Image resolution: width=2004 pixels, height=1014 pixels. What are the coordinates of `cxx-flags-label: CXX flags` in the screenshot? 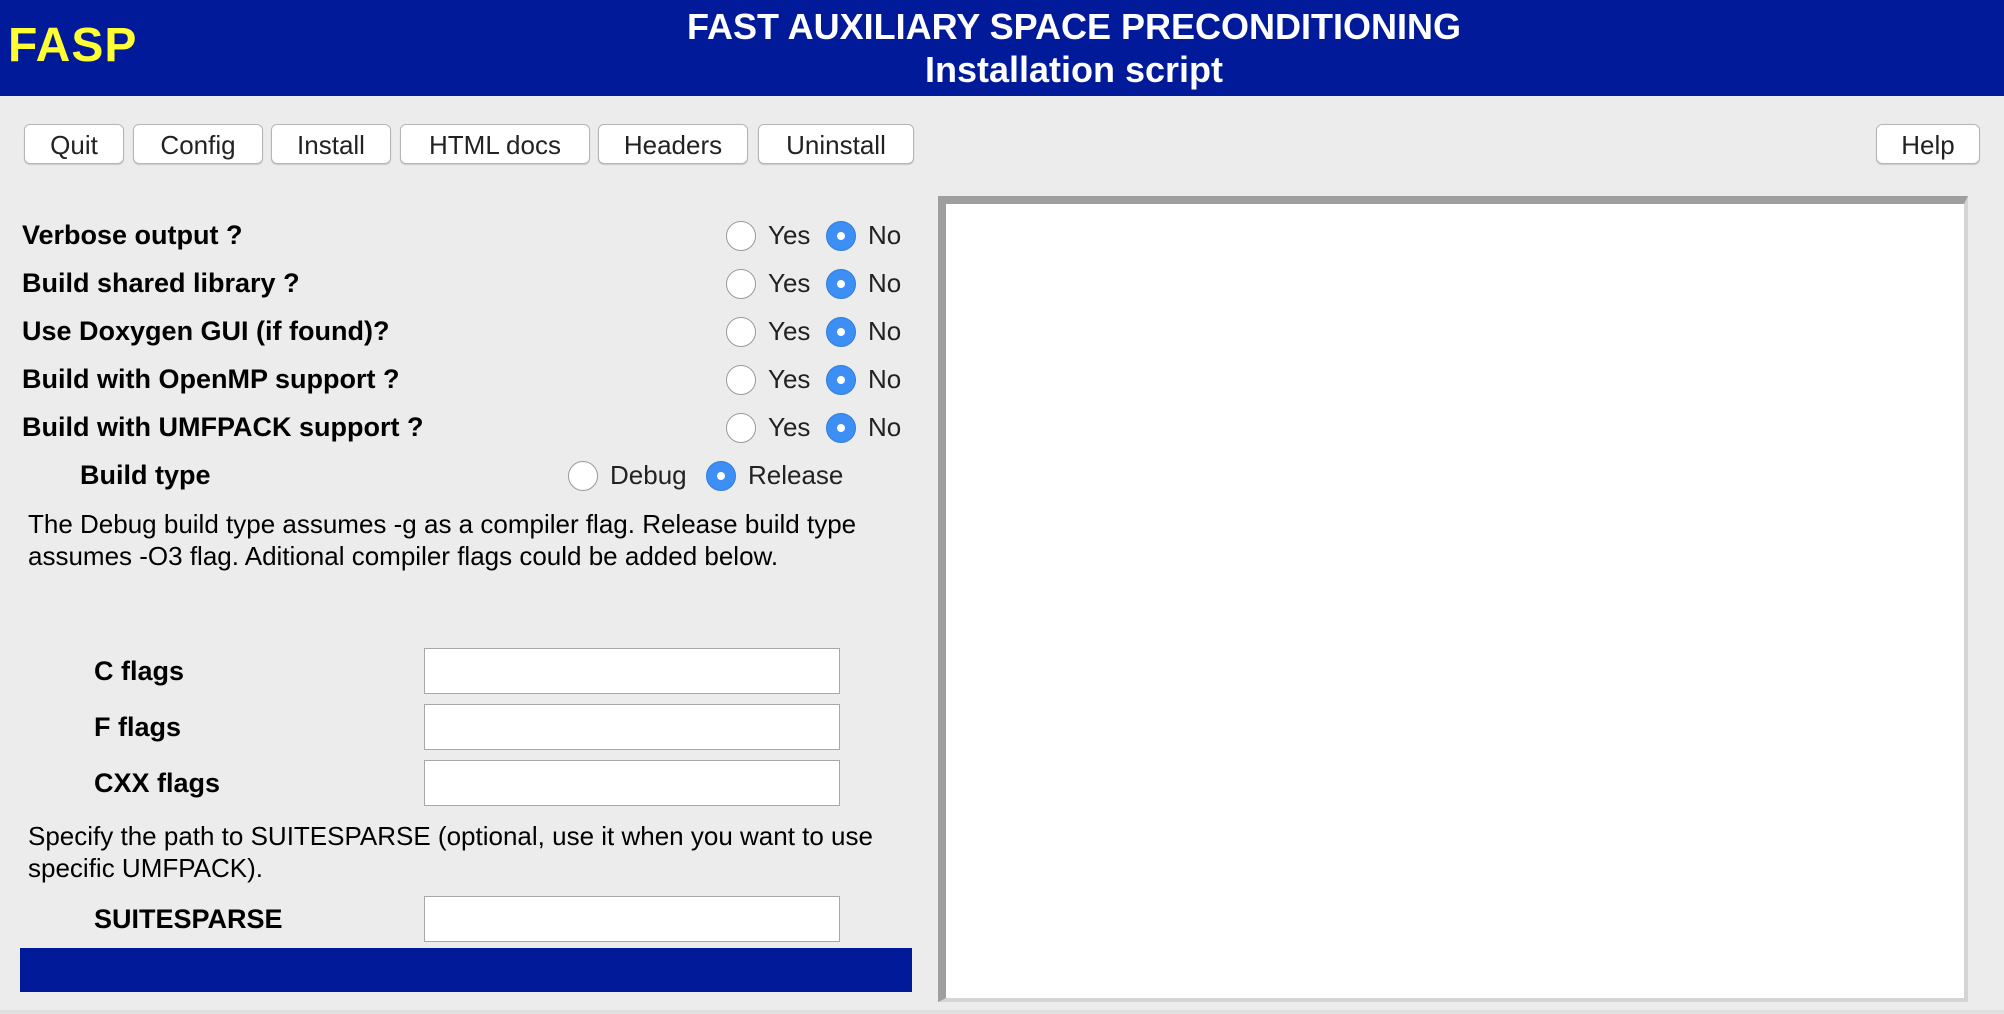 It's located at (157, 783).